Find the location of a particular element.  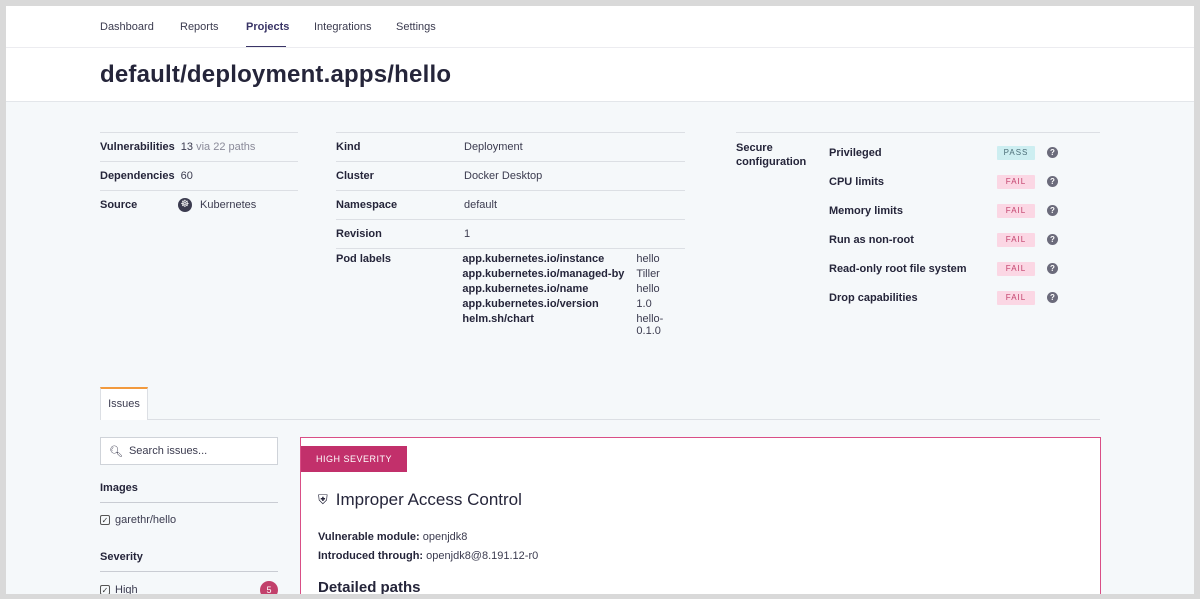

nav-projects: Projects is located at coordinates (267, 27).